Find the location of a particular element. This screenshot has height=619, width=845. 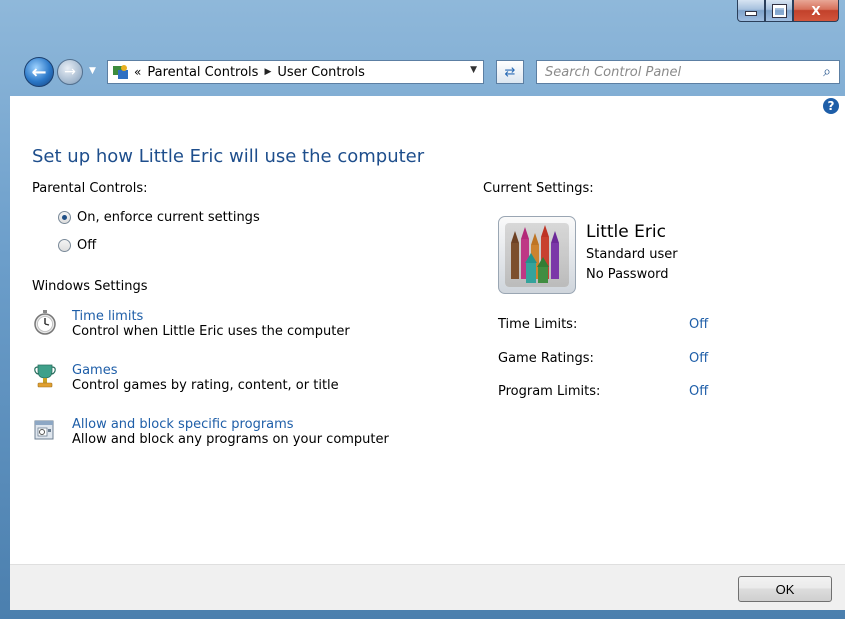

setting-time-limits-label: Time Limits: is located at coordinates (538, 324).